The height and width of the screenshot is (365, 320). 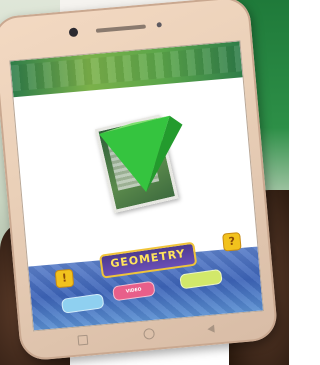 What do you see at coordinates (140, 154) in the screenshot?
I see `ar-pyramid-model` at bounding box center [140, 154].